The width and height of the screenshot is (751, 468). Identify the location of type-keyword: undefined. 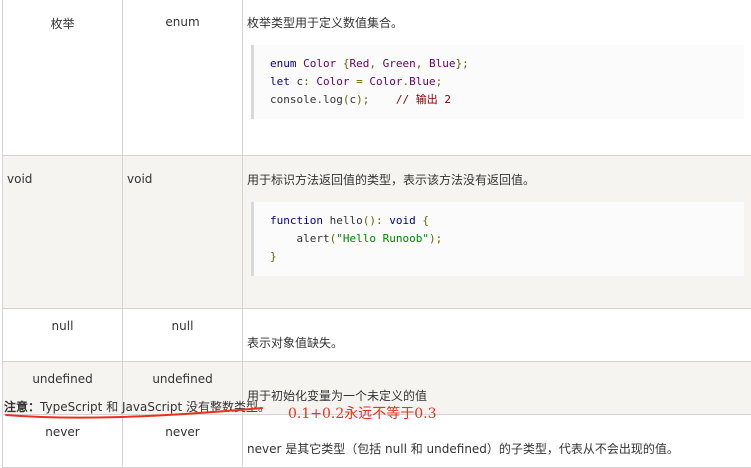
(182, 379).